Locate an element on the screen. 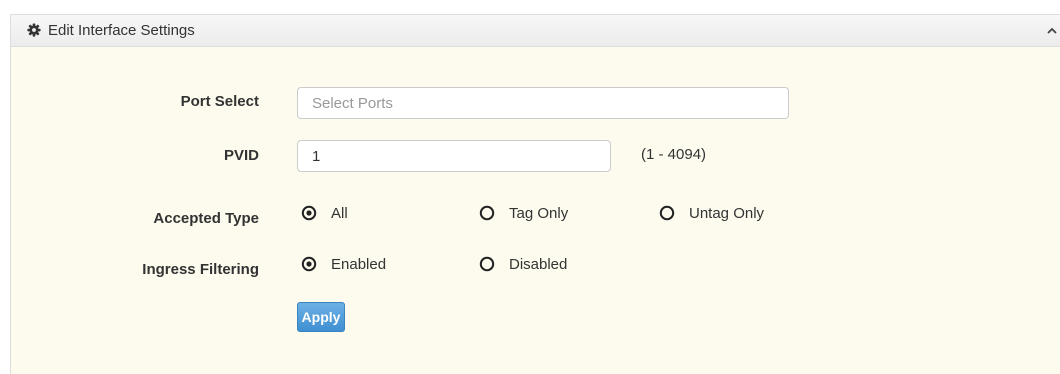 Image resolution: width=1060 pixels, height=374 pixels. ingress-filtering-disabled-radio: Disabled is located at coordinates (523, 264).